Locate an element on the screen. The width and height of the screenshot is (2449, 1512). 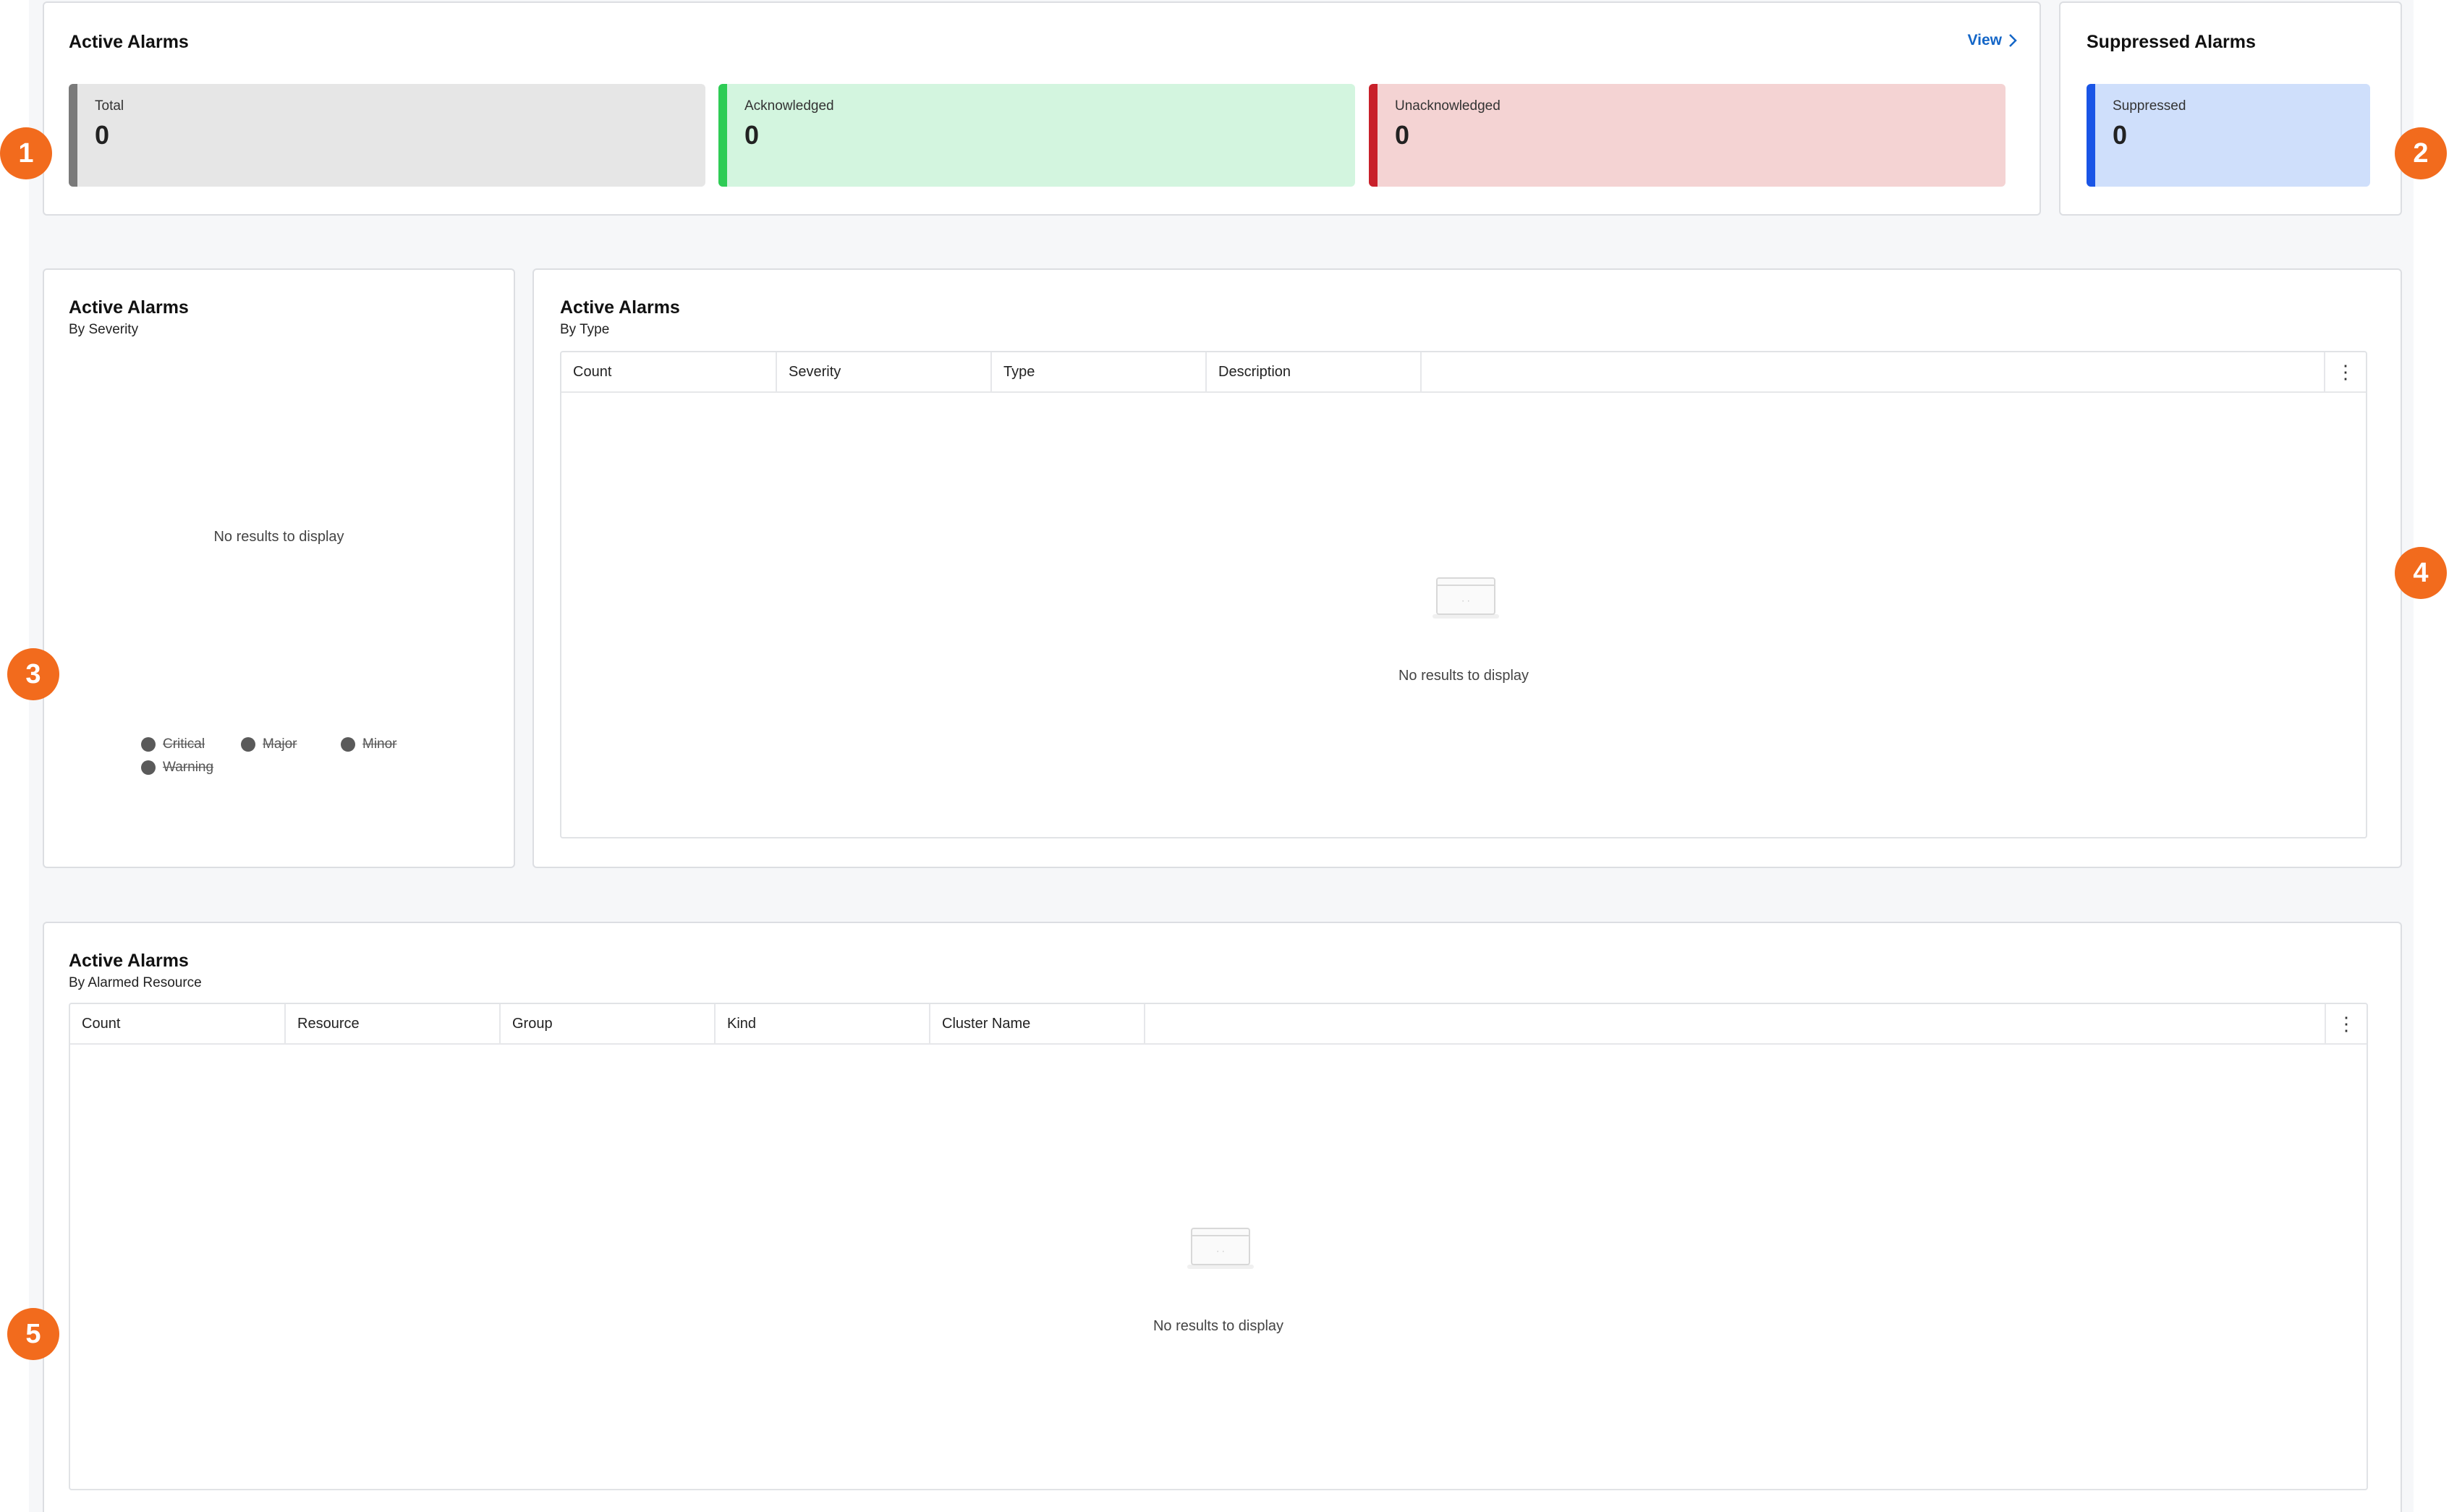
stat-label: Total is located at coordinates (109, 106).